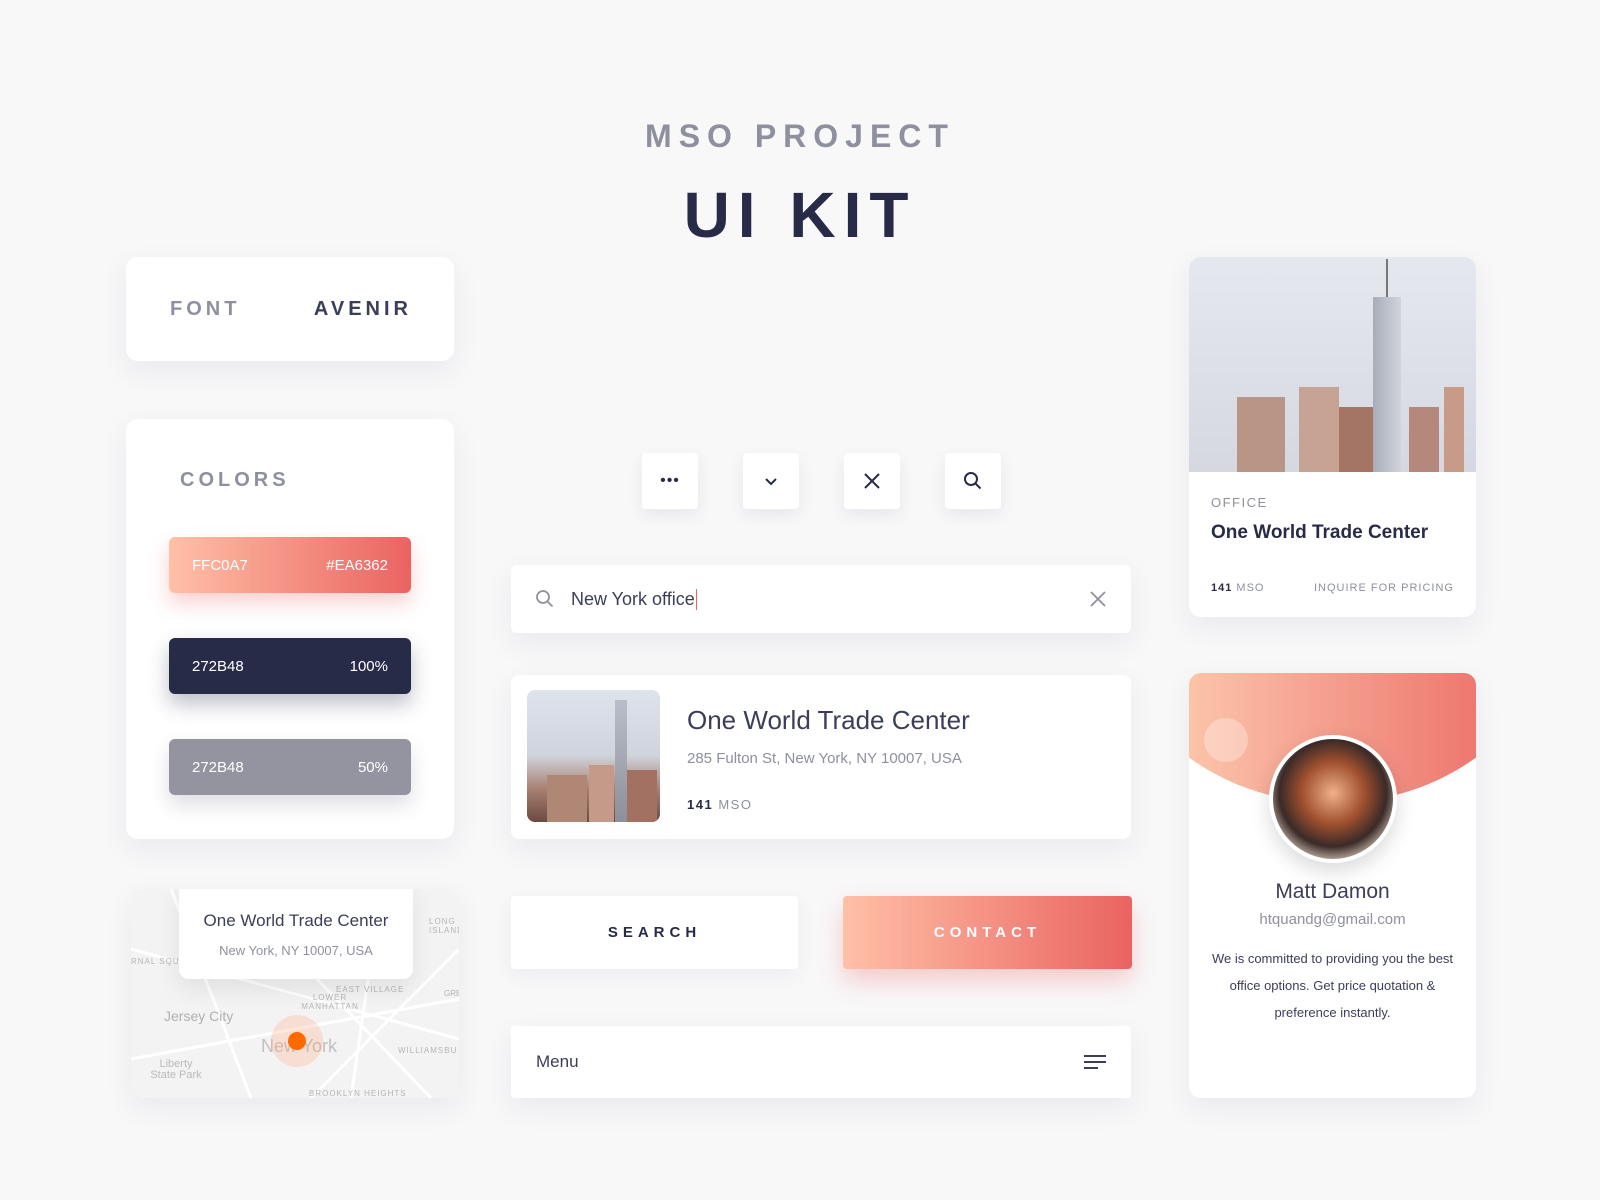  Describe the element at coordinates (800, 136) in the screenshot. I see `subtitle: MSO PROJECT` at that location.